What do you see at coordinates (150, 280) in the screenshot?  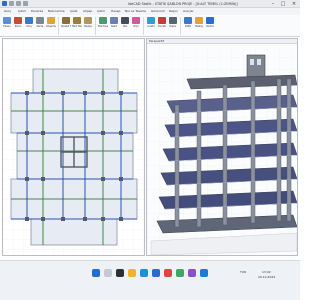 I see `taskbar: TUR 13:02 20.10.2024` at bounding box center [150, 280].